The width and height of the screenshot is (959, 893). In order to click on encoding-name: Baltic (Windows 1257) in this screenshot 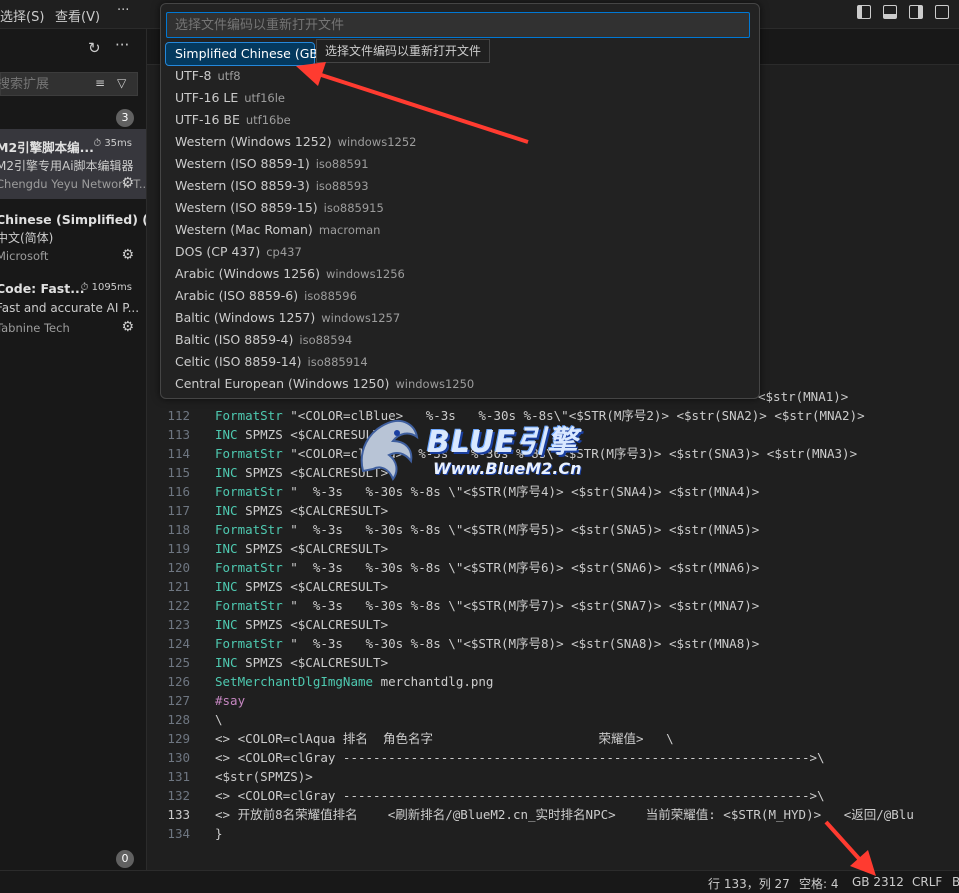, I will do `click(245, 317)`.